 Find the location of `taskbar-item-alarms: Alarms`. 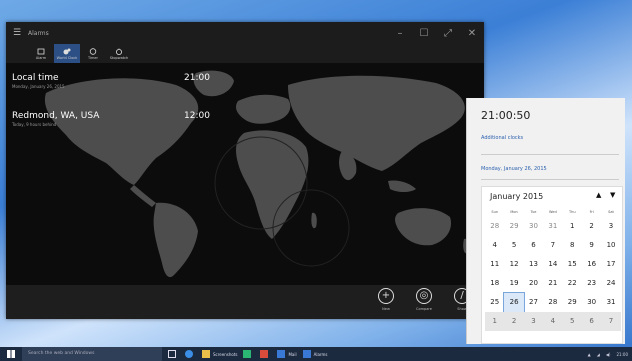

taskbar-item-alarms: Alarms is located at coordinates (314, 354).